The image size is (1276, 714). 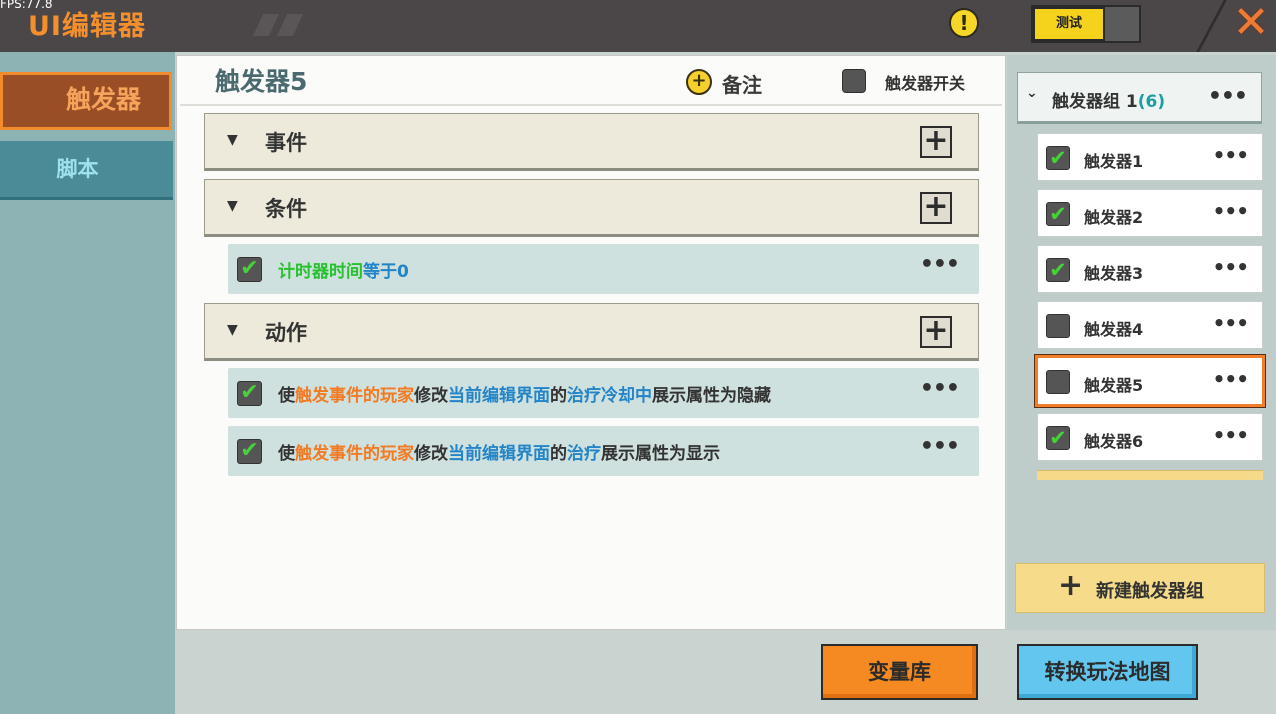 I want to click on action-row: ✔ 使触发事件的玩家修改当前编辑界面的治疗冷却中展示属性为隐藏 •••, so click(x=603, y=393).